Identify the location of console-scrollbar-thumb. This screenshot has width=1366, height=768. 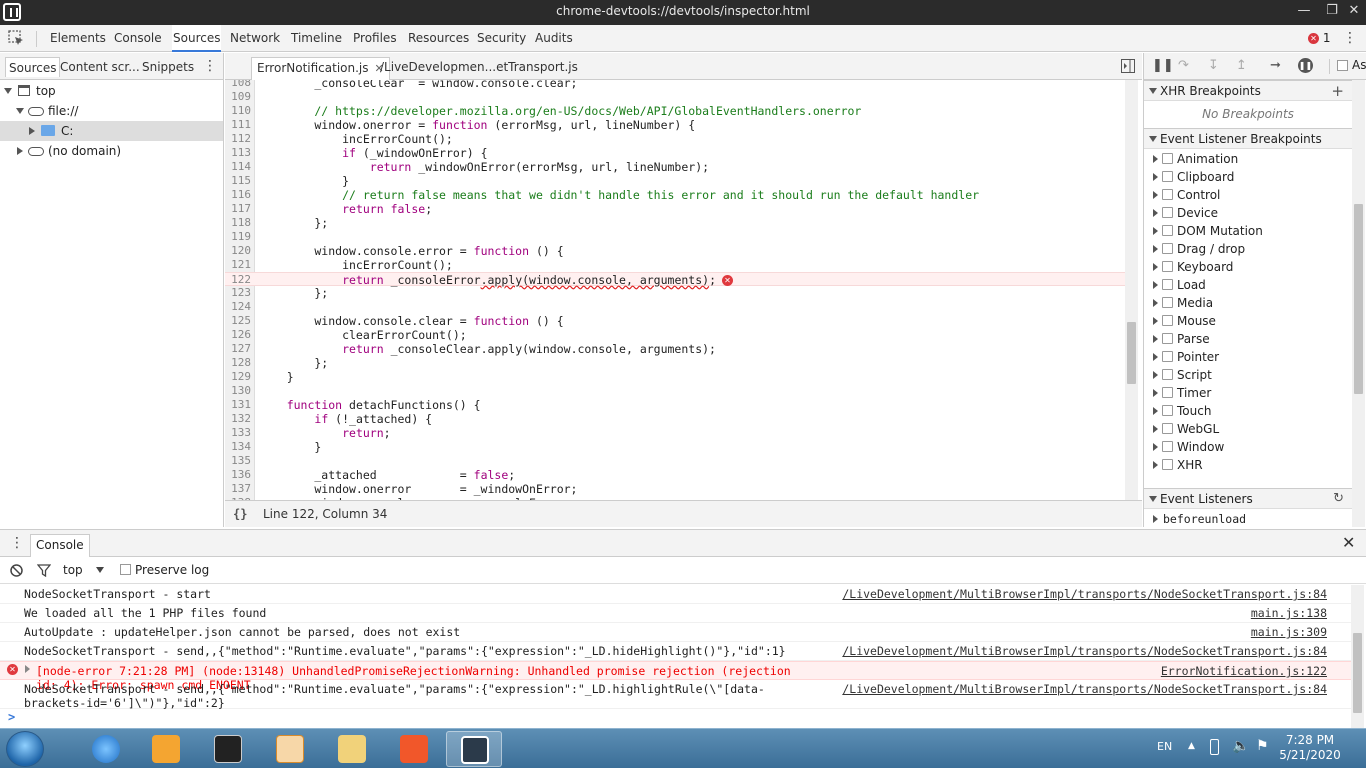
(1357, 673).